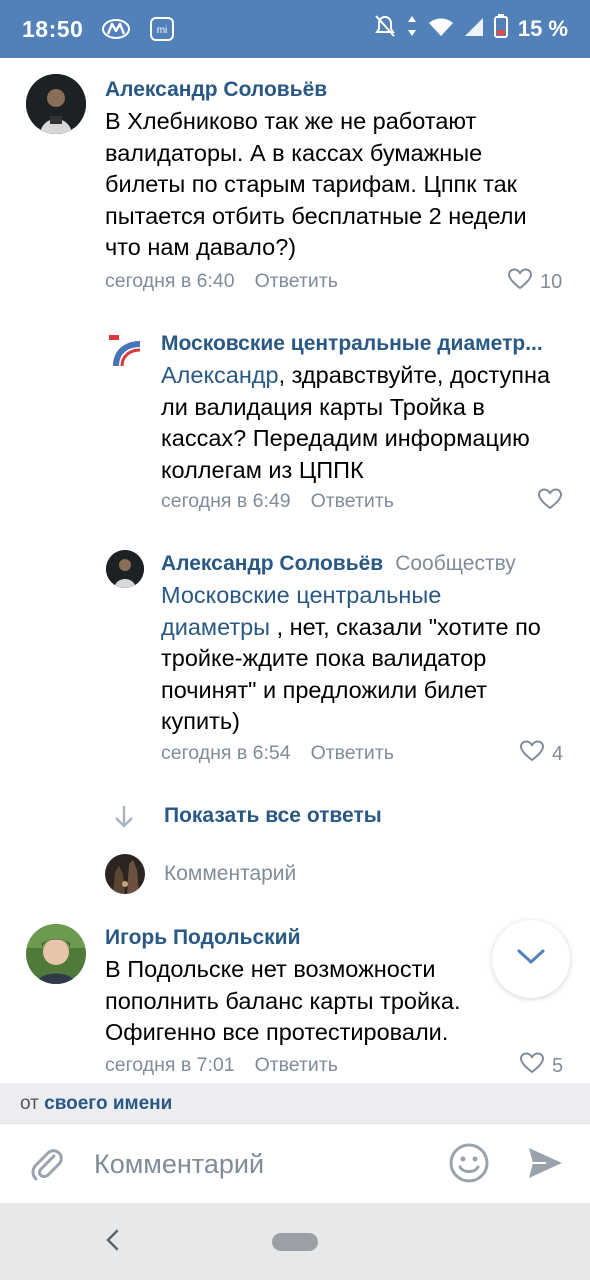 Image resolution: width=590 pixels, height=1280 pixels. Describe the element at coordinates (295, 29) in the screenshot. I see `status-bar: 18:50 mi 15 %` at that location.